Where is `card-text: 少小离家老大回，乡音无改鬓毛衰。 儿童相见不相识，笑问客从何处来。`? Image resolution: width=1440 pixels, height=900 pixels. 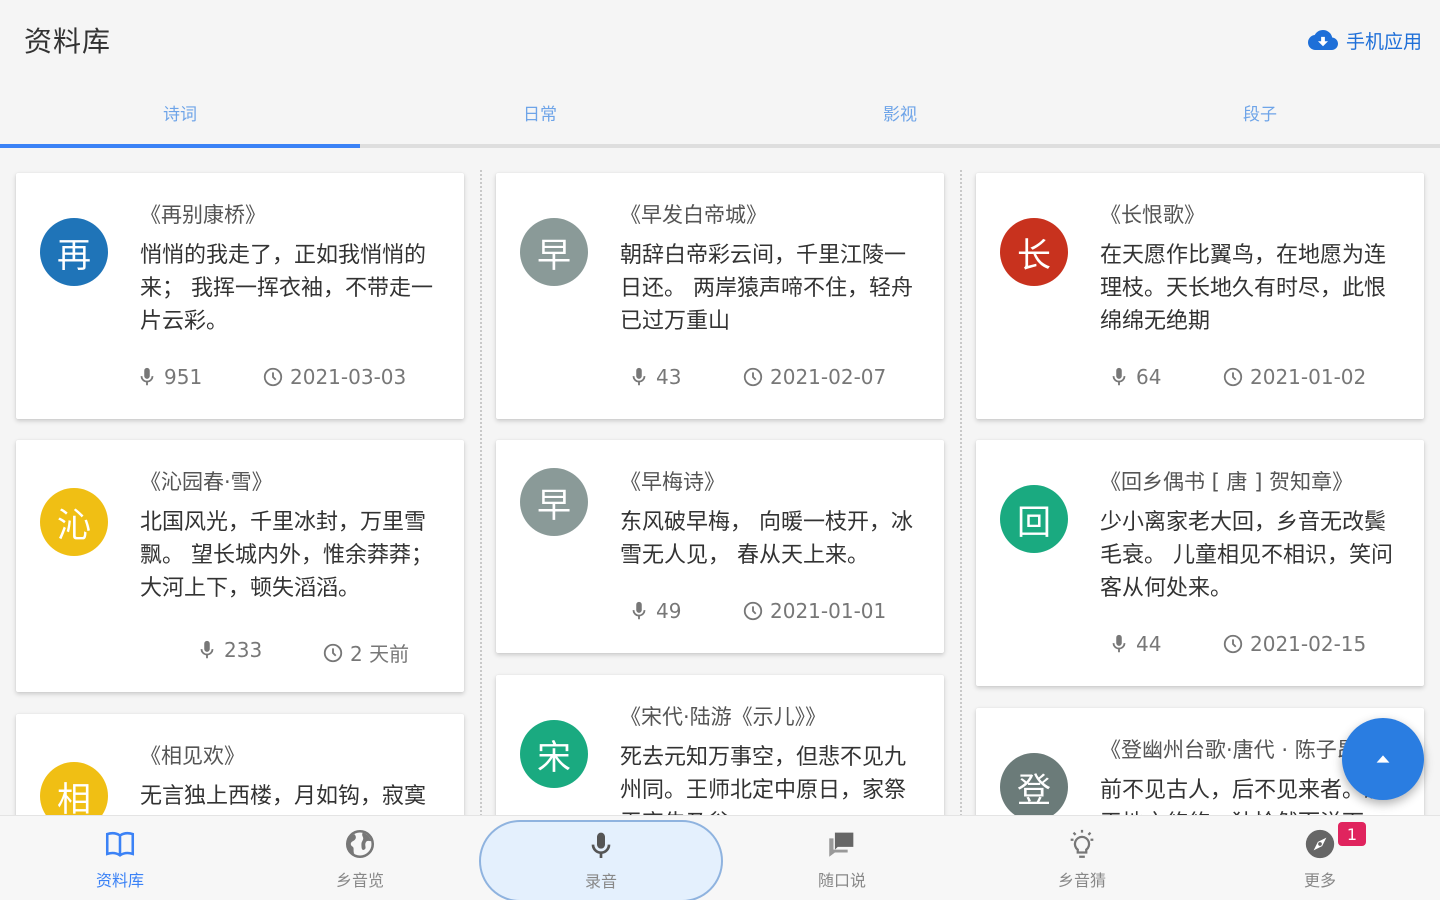 card-text: 少小离家老大回，乡音无改鬓毛衰。 儿童相见不相识，笑问客从何处来。 is located at coordinates (1246, 555).